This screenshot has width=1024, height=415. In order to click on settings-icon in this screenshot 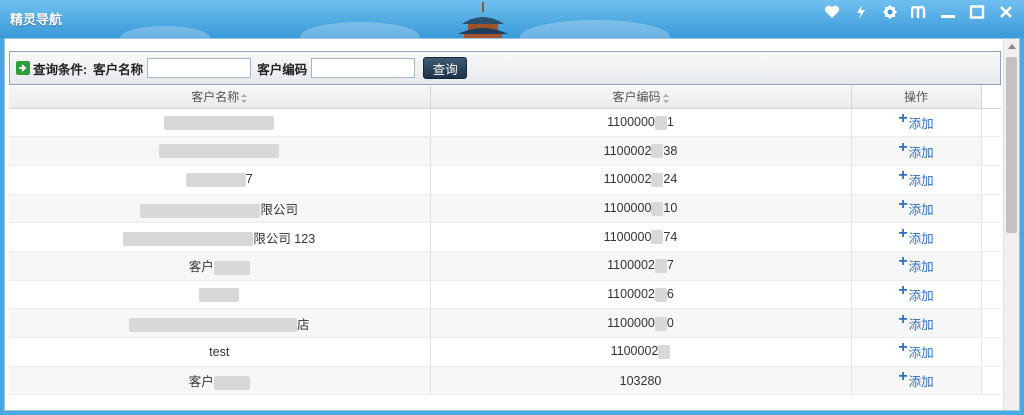, I will do `click(890, 12)`.